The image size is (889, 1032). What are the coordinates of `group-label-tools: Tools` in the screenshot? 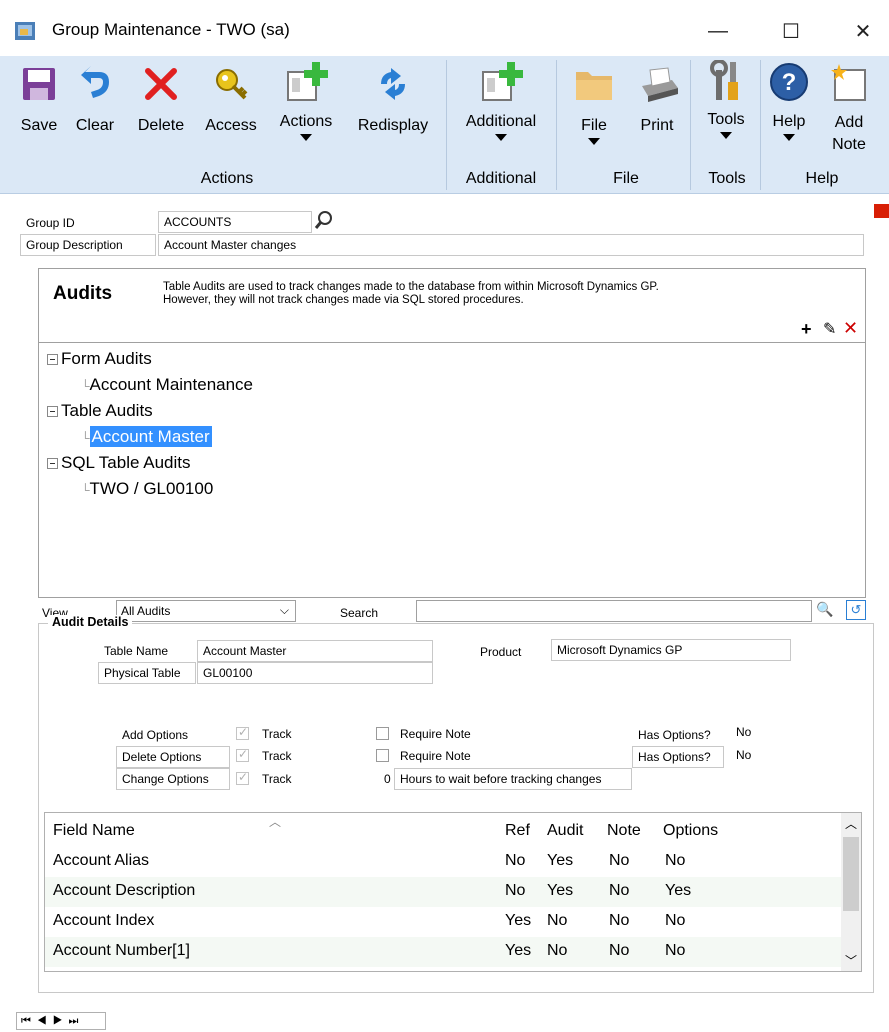 It's located at (727, 178).